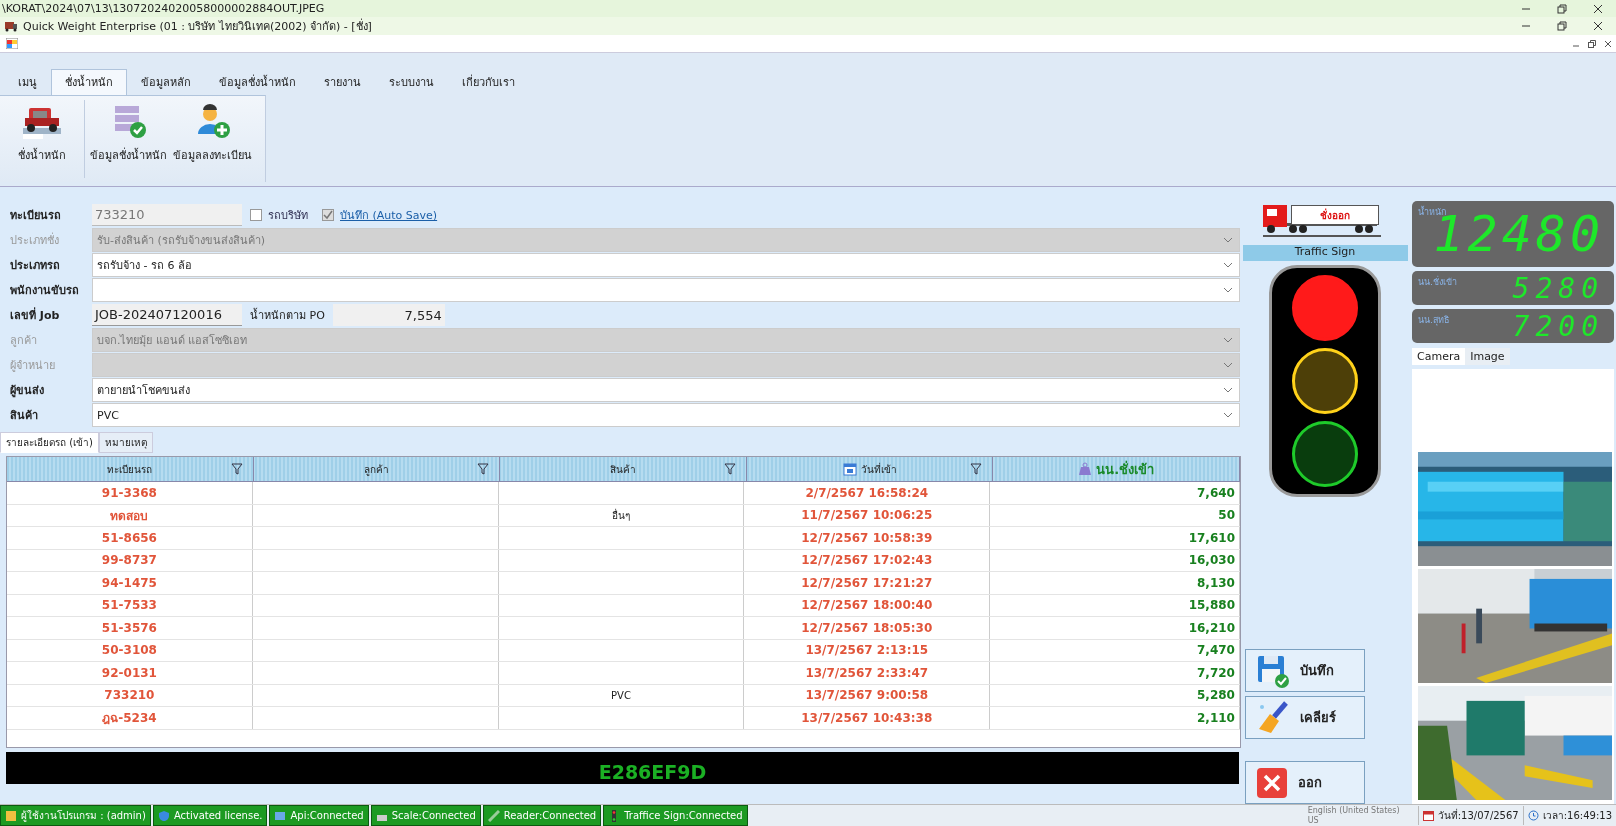  What do you see at coordinates (1115, 695) in the screenshot?
I see `table-cell: 5,280` at bounding box center [1115, 695].